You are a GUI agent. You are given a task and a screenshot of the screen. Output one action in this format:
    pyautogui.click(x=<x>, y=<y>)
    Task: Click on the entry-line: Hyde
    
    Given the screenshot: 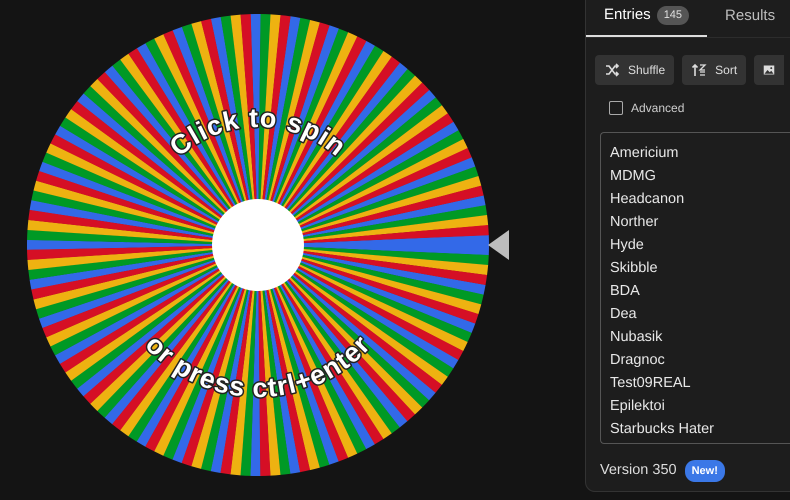 What is the action you would take?
    pyautogui.click(x=627, y=245)
    